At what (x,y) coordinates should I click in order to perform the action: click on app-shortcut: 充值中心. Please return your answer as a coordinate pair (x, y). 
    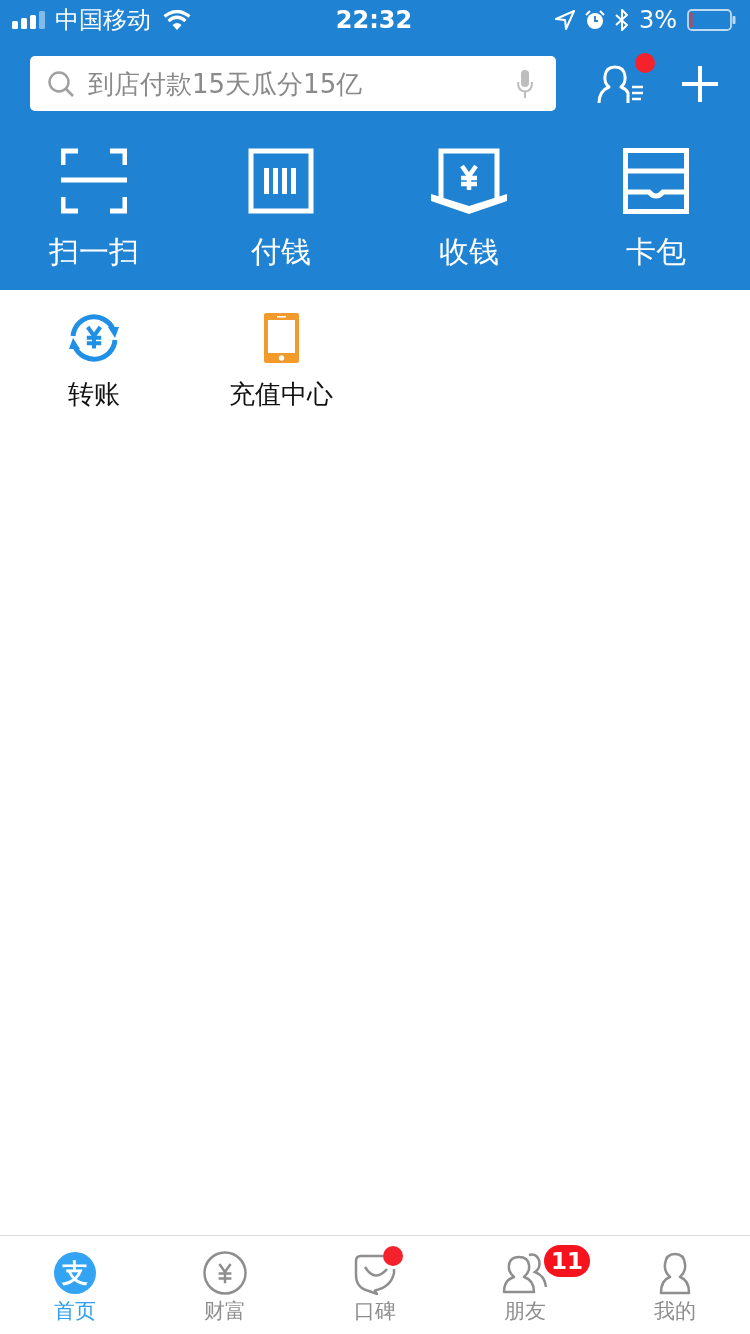
    Looking at the image, I should click on (281, 360).